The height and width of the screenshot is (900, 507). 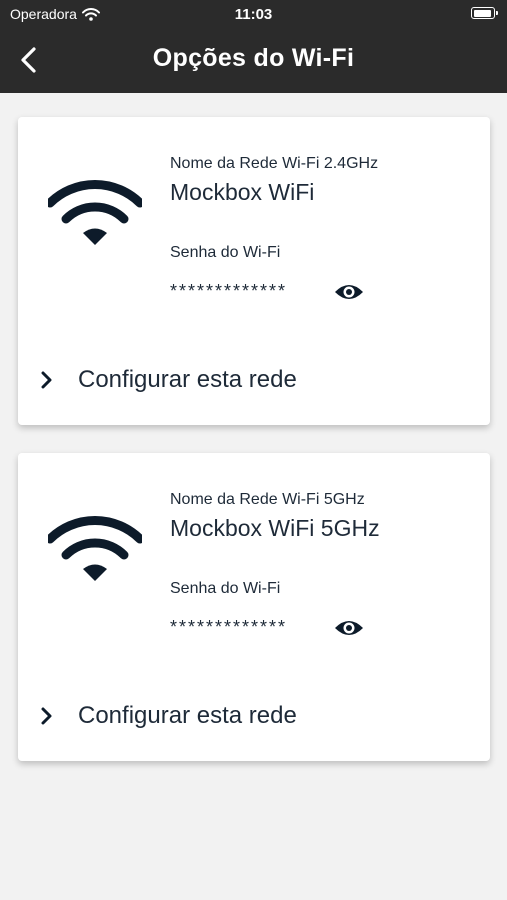 I want to click on network-name: Mockbox WiFi, so click(x=242, y=192).